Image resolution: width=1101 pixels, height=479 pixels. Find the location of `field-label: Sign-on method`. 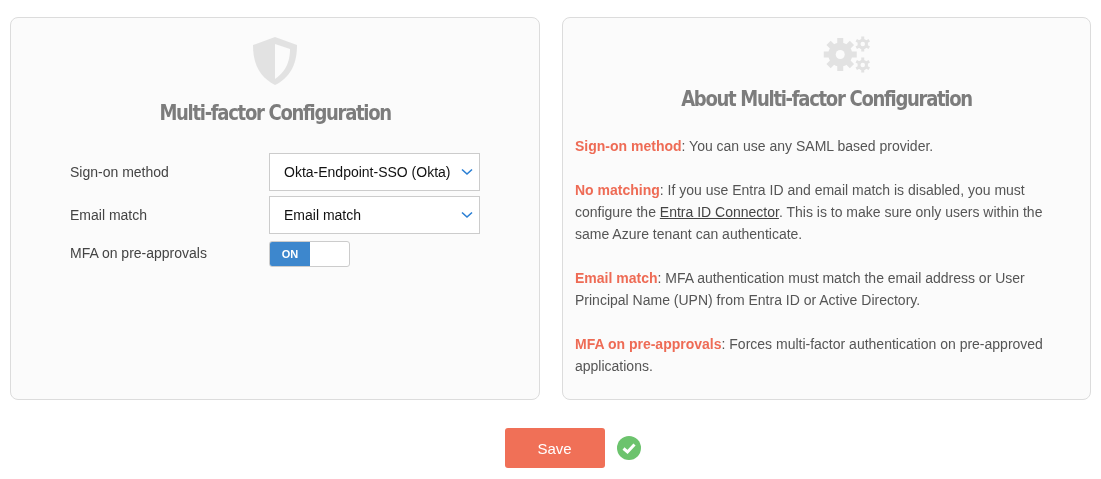

field-label: Sign-on method is located at coordinates (120, 172).